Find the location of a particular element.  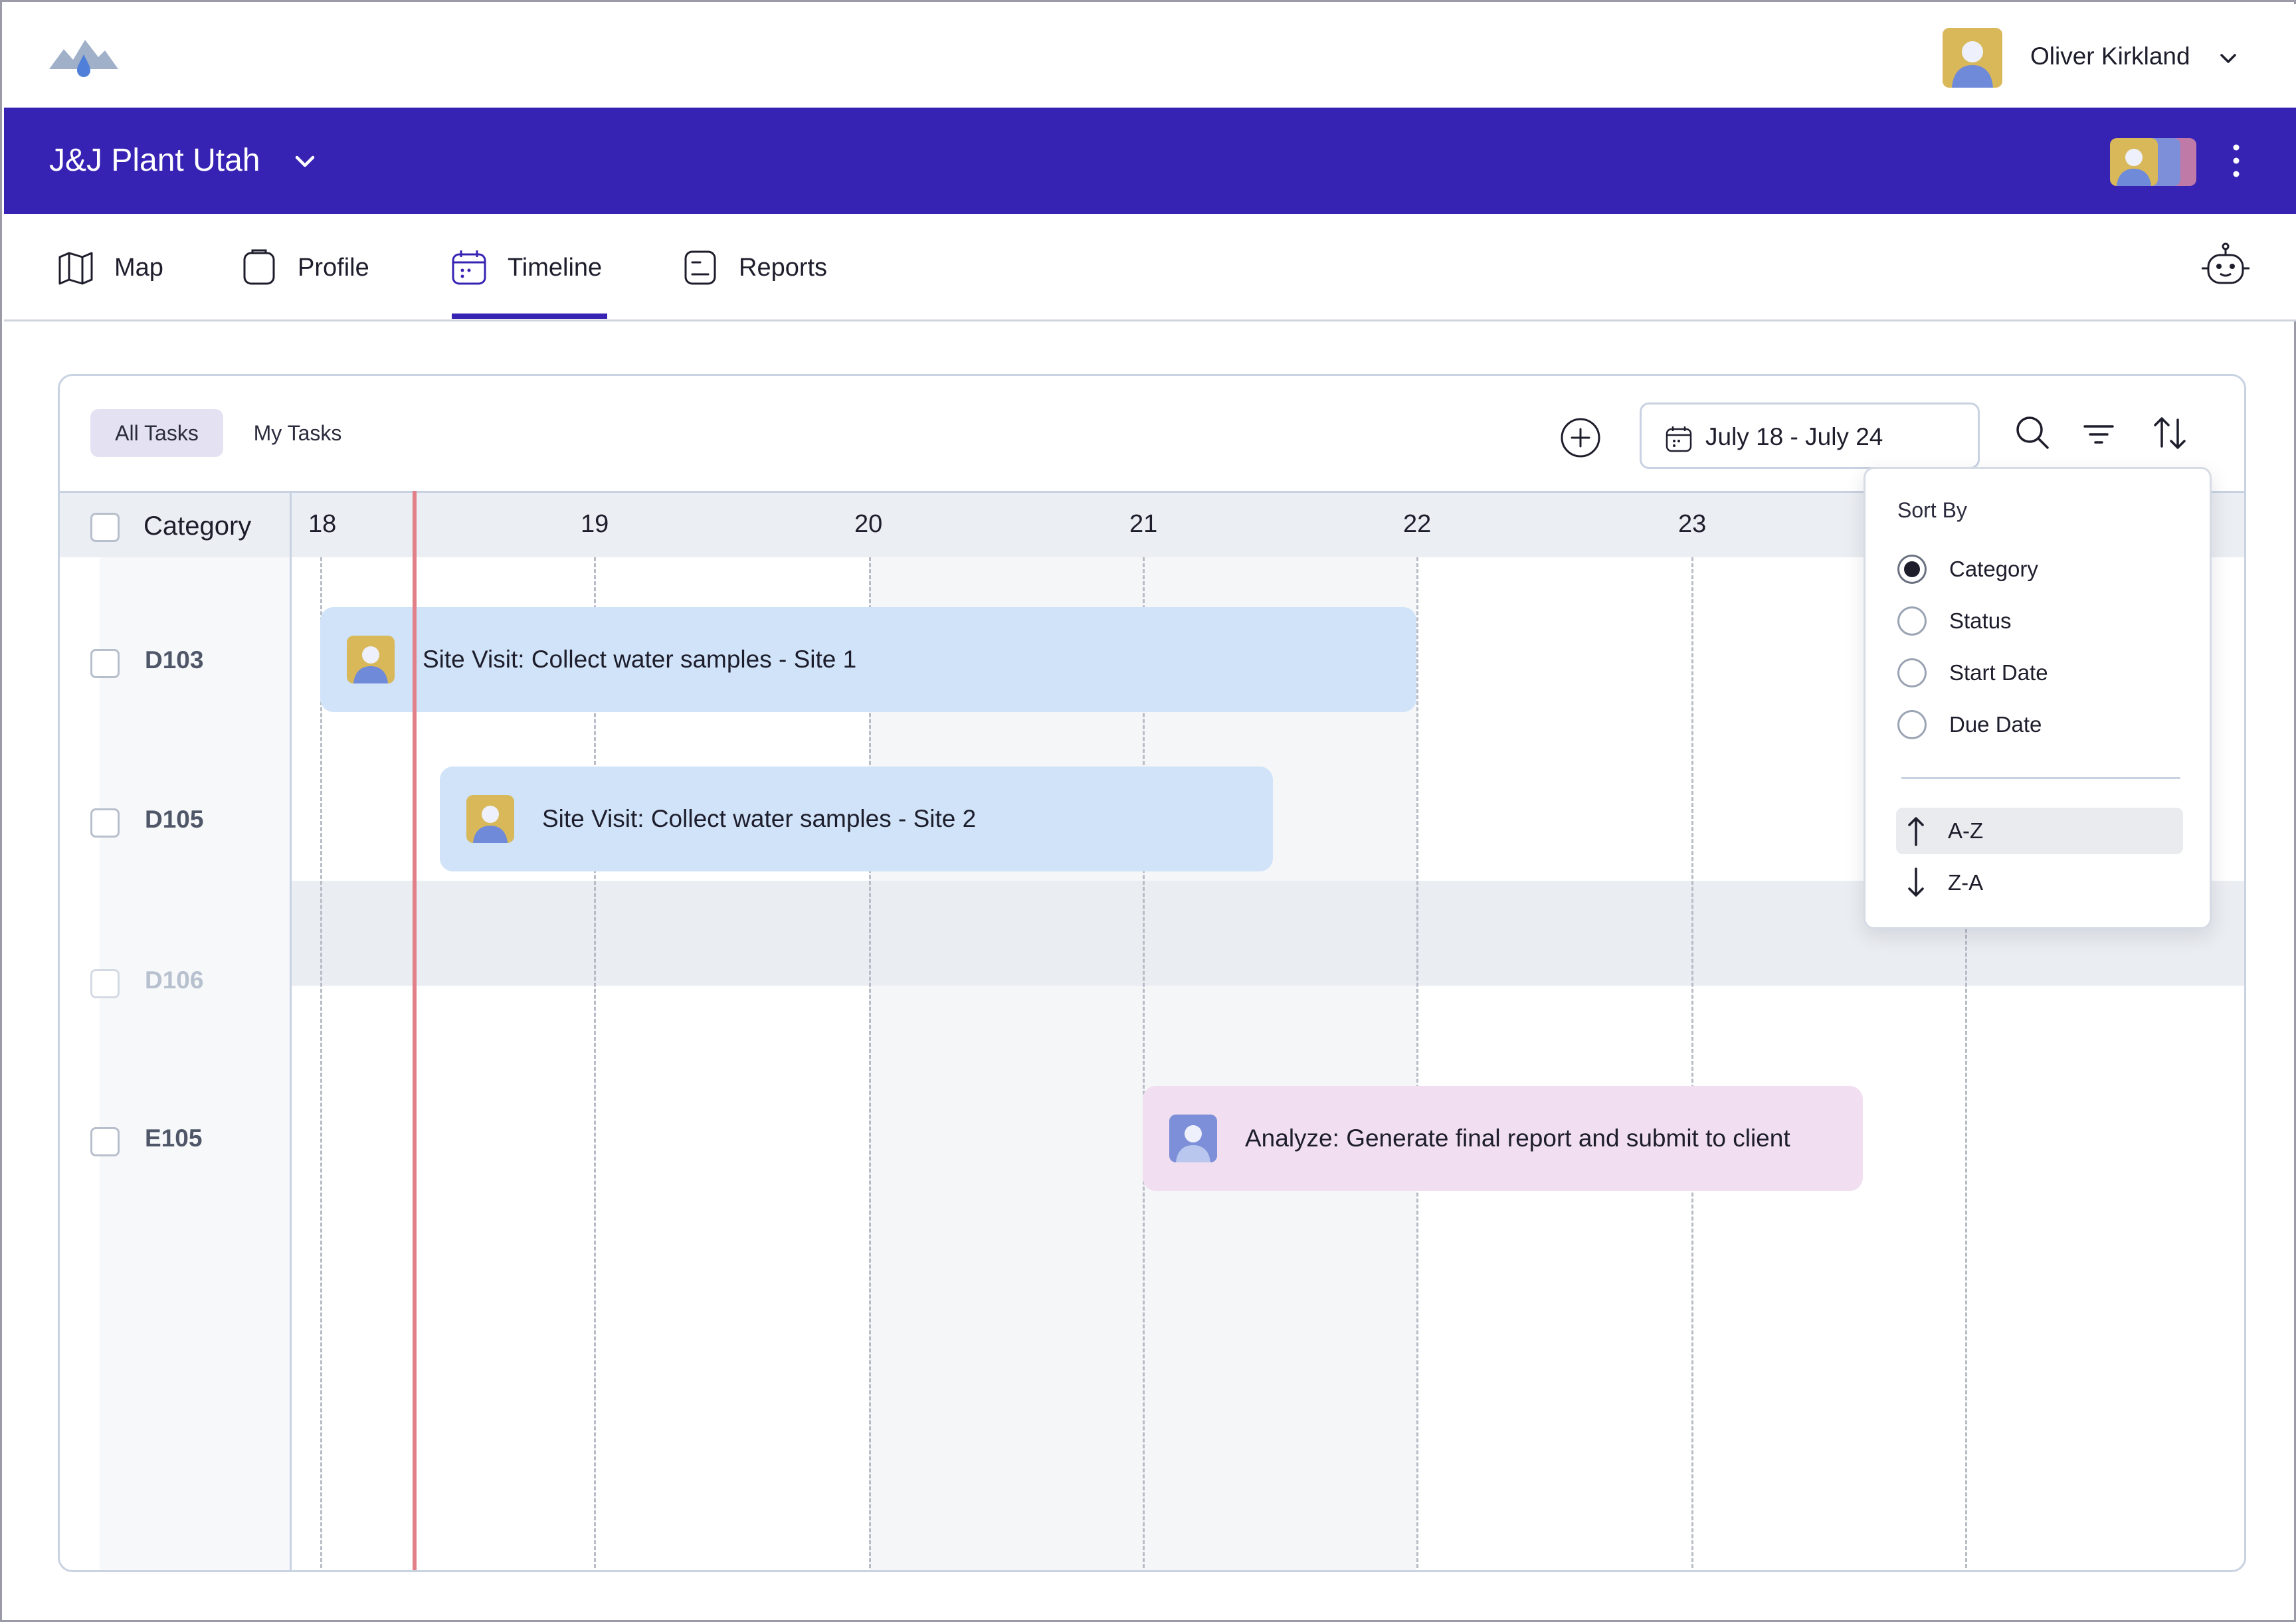

sort-option-label: Start Date is located at coordinates (1999, 672).